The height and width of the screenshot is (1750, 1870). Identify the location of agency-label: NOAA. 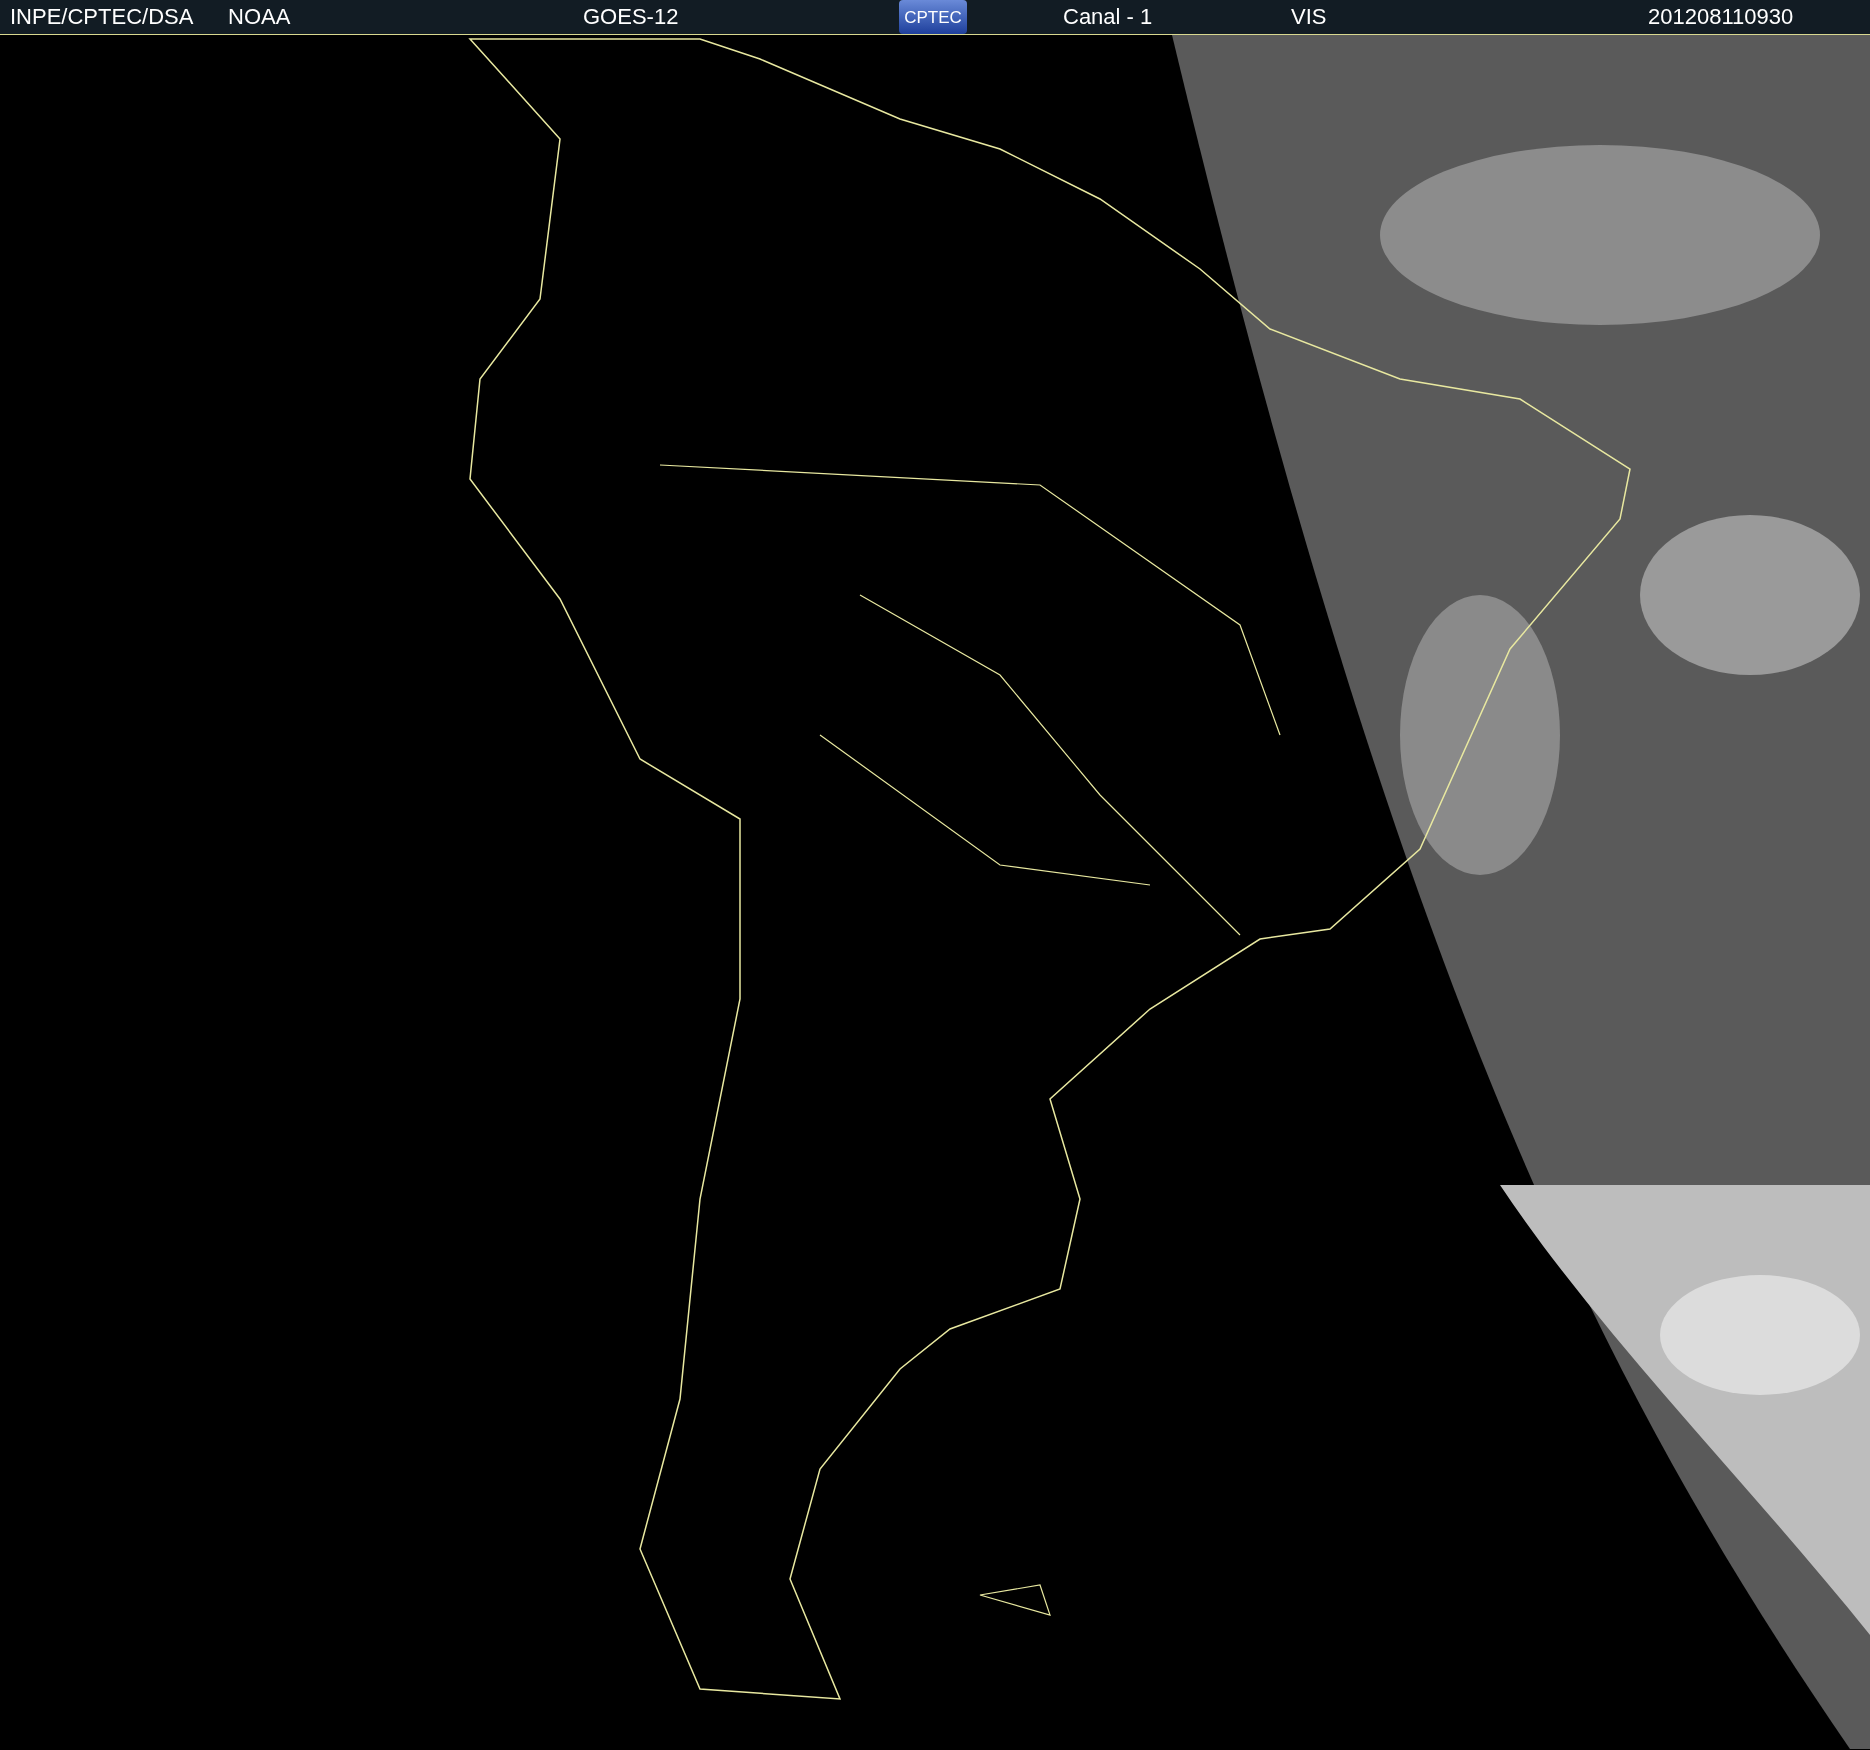
(260, 17).